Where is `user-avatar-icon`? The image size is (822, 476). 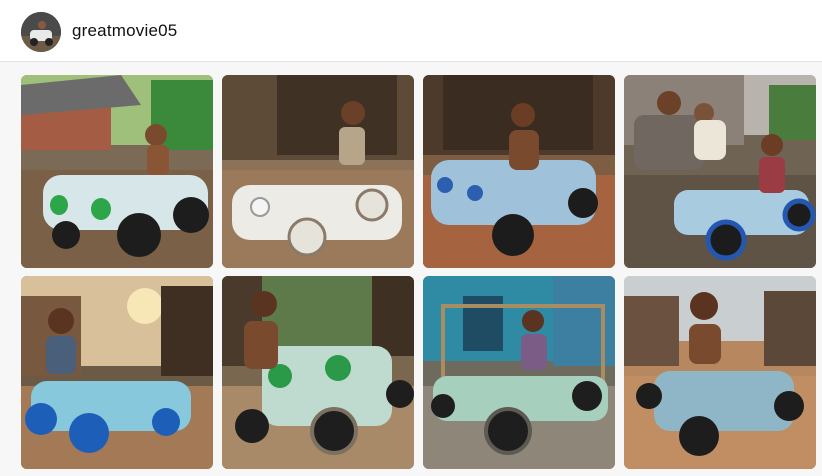
user-avatar-icon is located at coordinates (41, 32).